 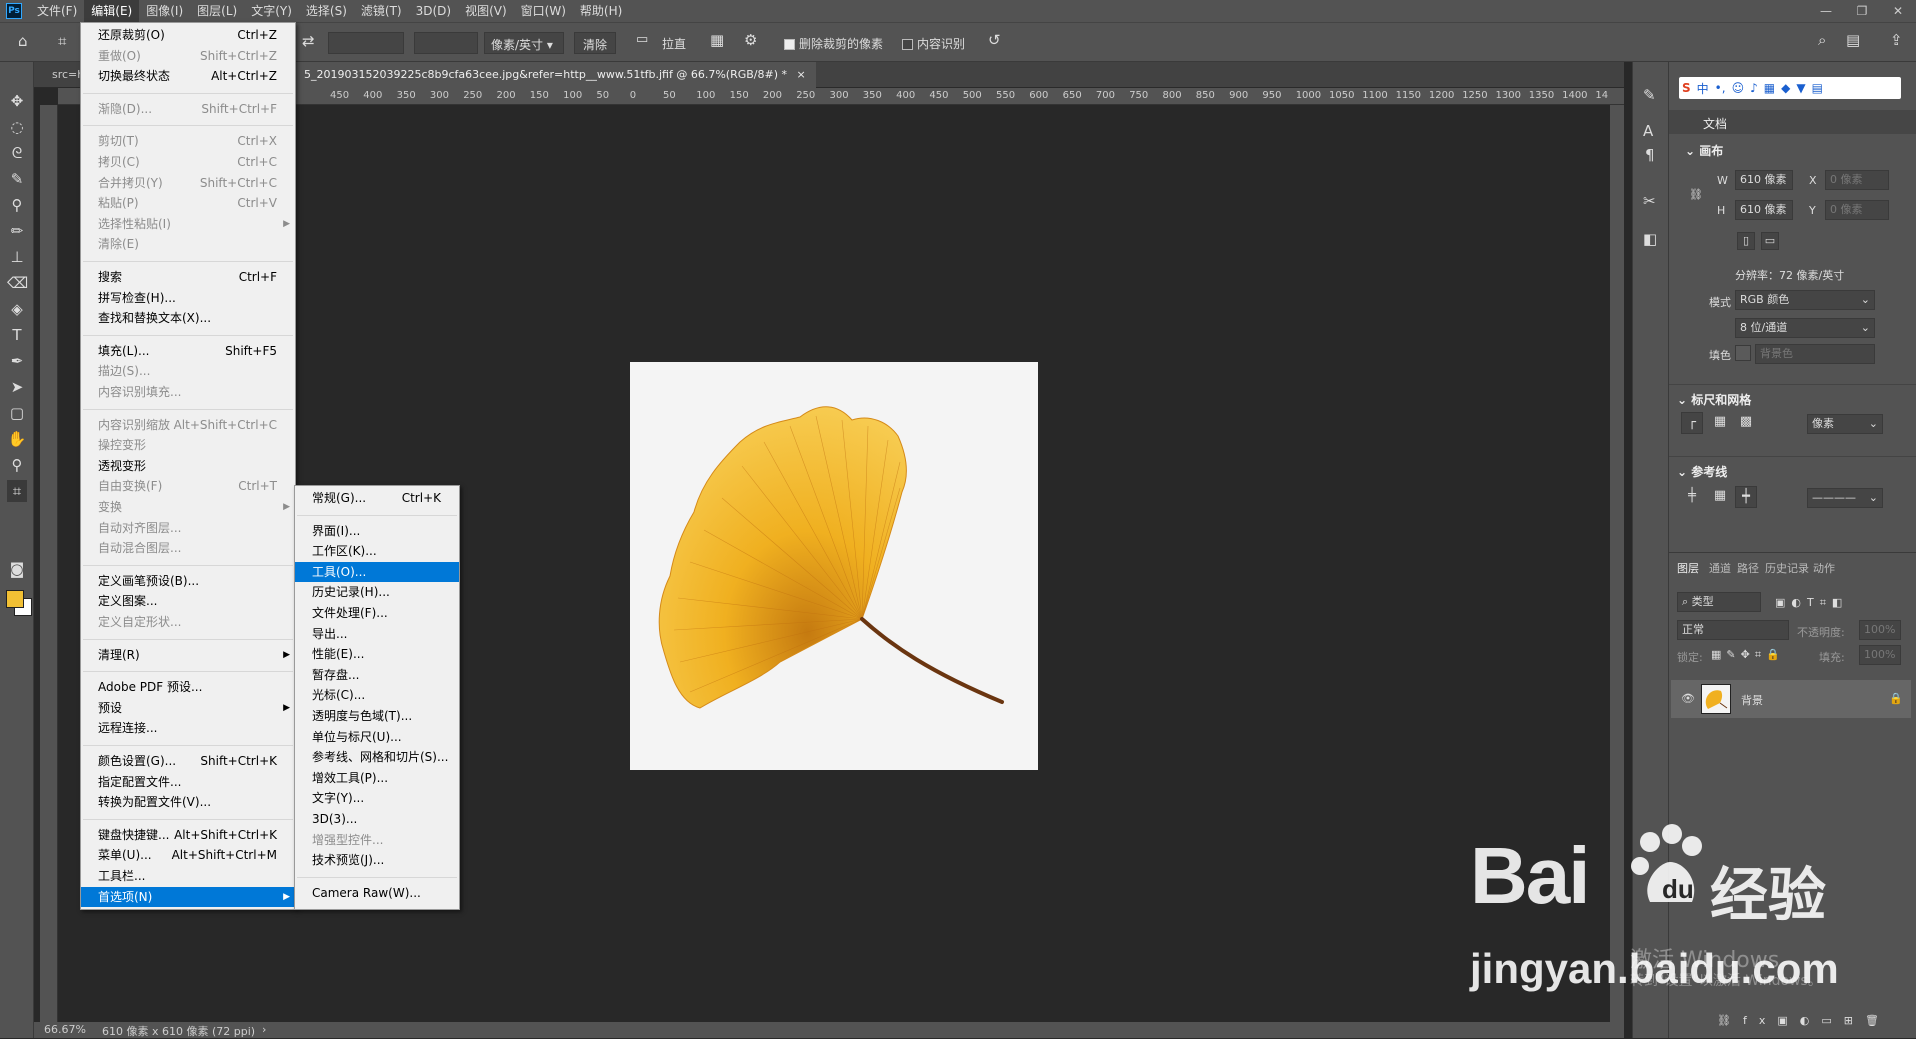 What do you see at coordinates (1733, 630) in the screenshot?
I see `blend-mode-dropdown: 正常` at bounding box center [1733, 630].